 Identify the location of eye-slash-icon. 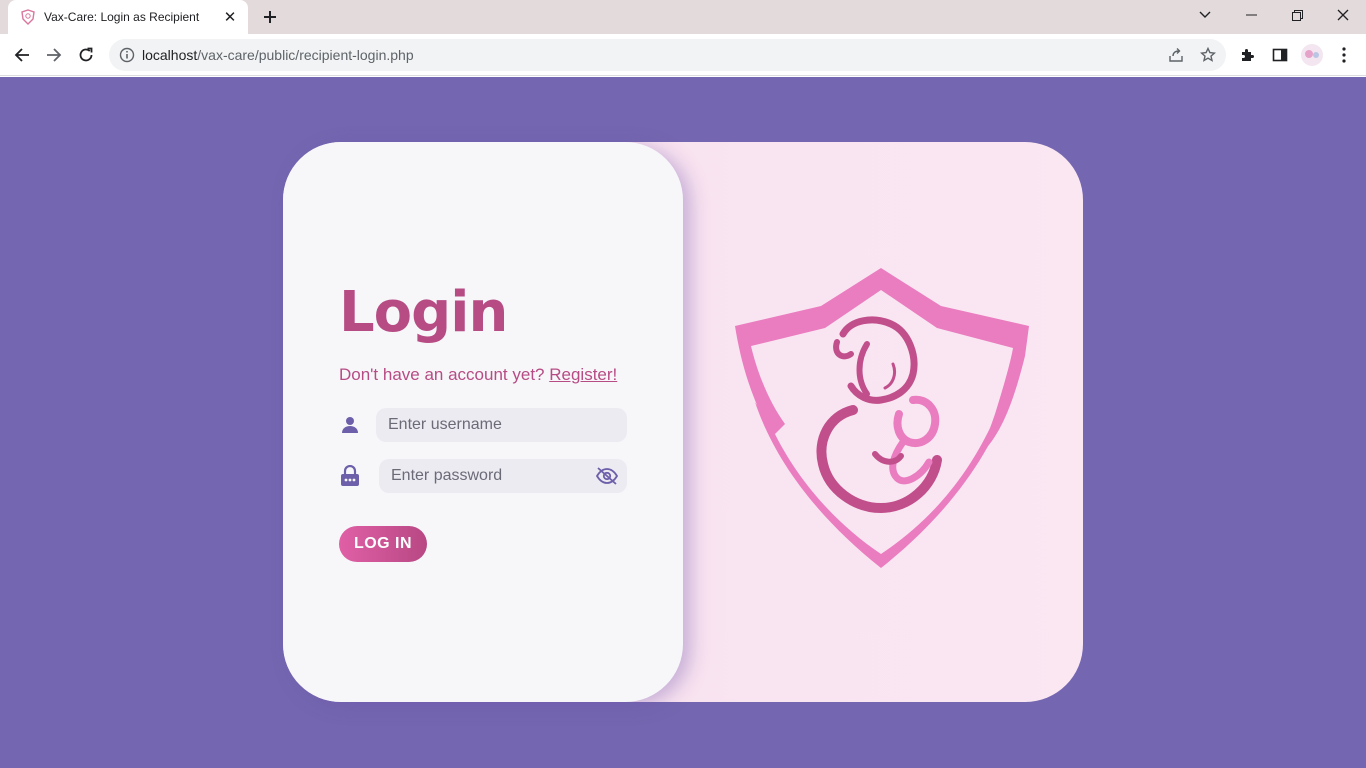
(607, 476).